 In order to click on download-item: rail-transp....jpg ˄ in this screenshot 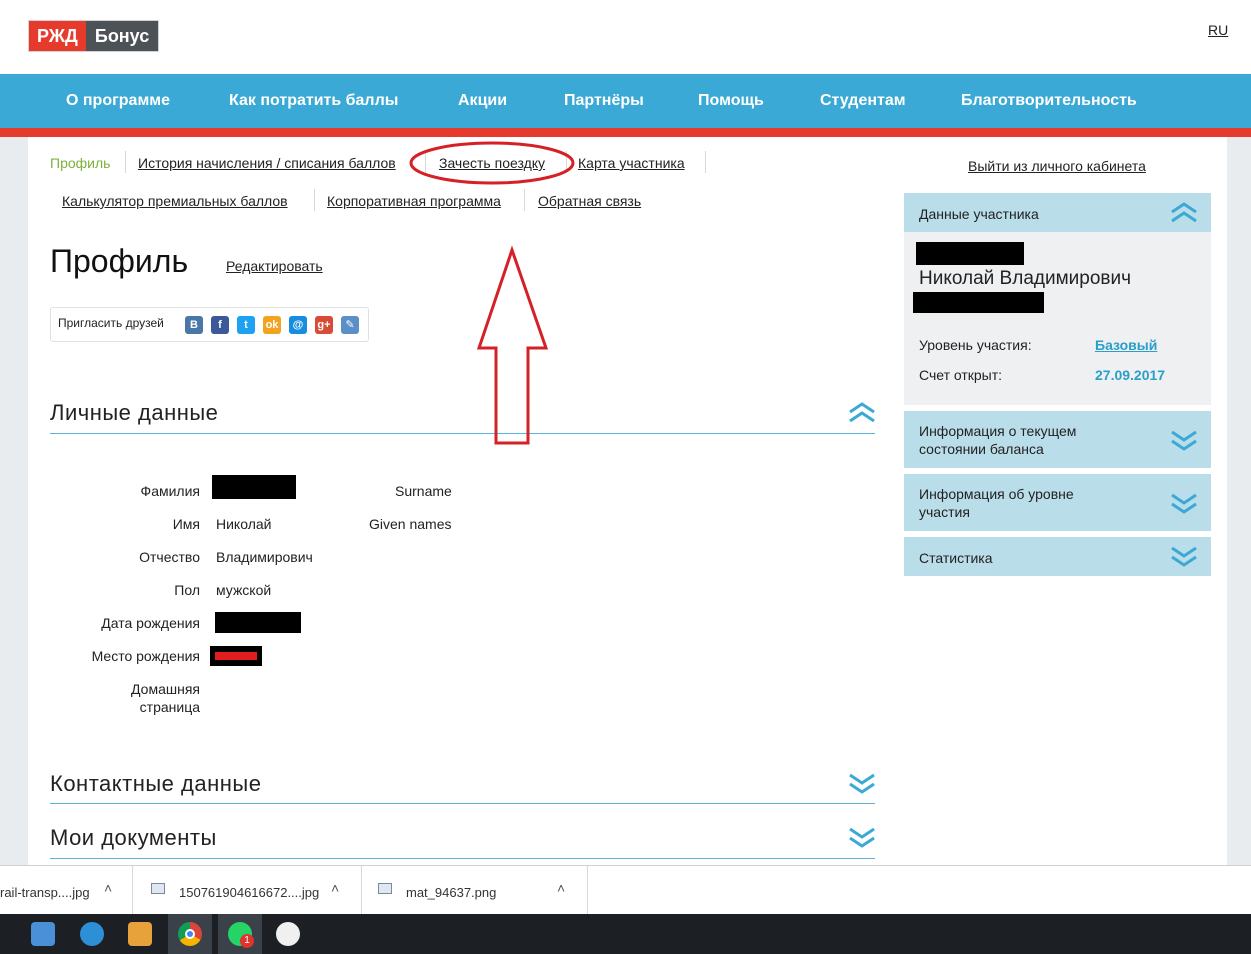, I will do `click(66, 890)`.